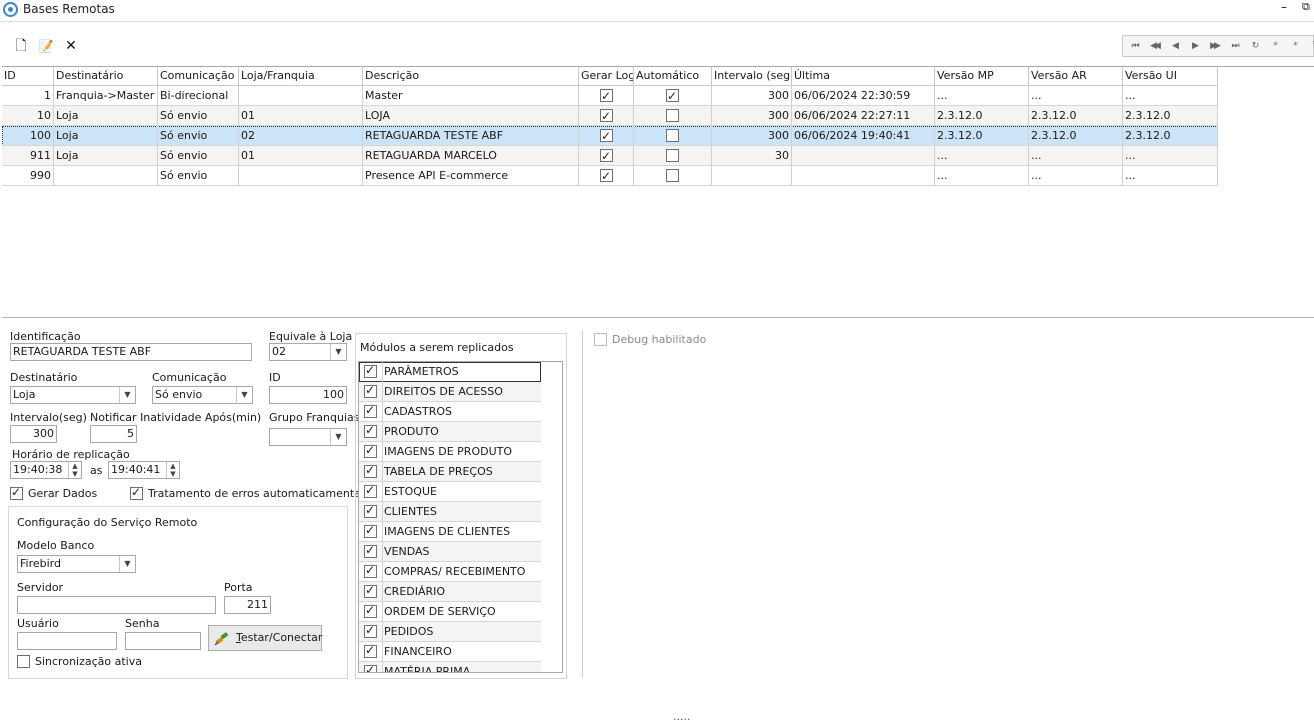  What do you see at coordinates (106, 96) in the screenshot?
I see `cell-dest: Franquia->Master` at bounding box center [106, 96].